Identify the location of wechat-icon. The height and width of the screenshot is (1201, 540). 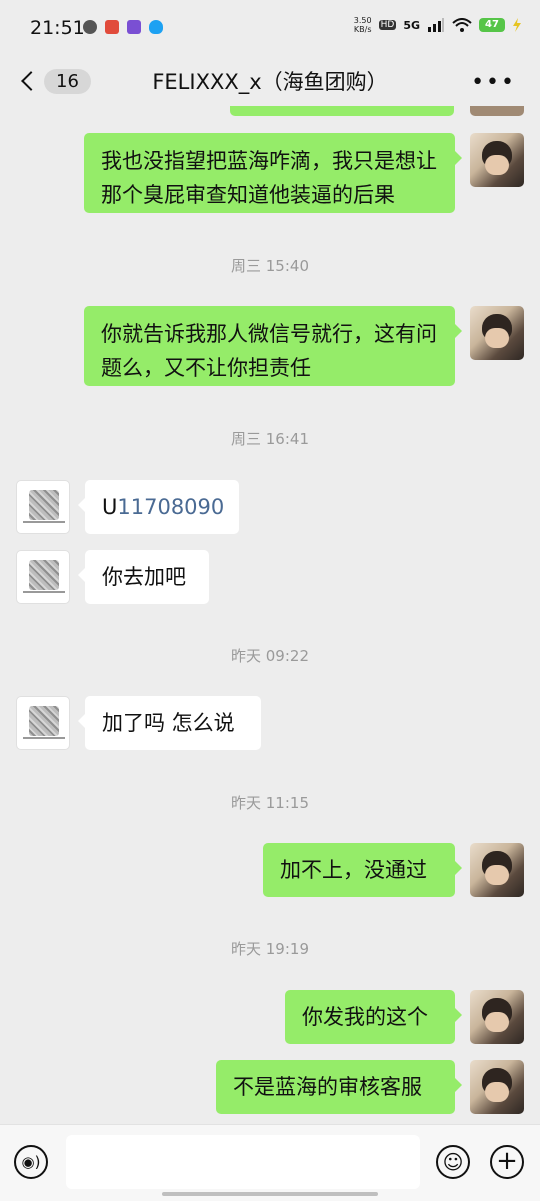
(90, 27).